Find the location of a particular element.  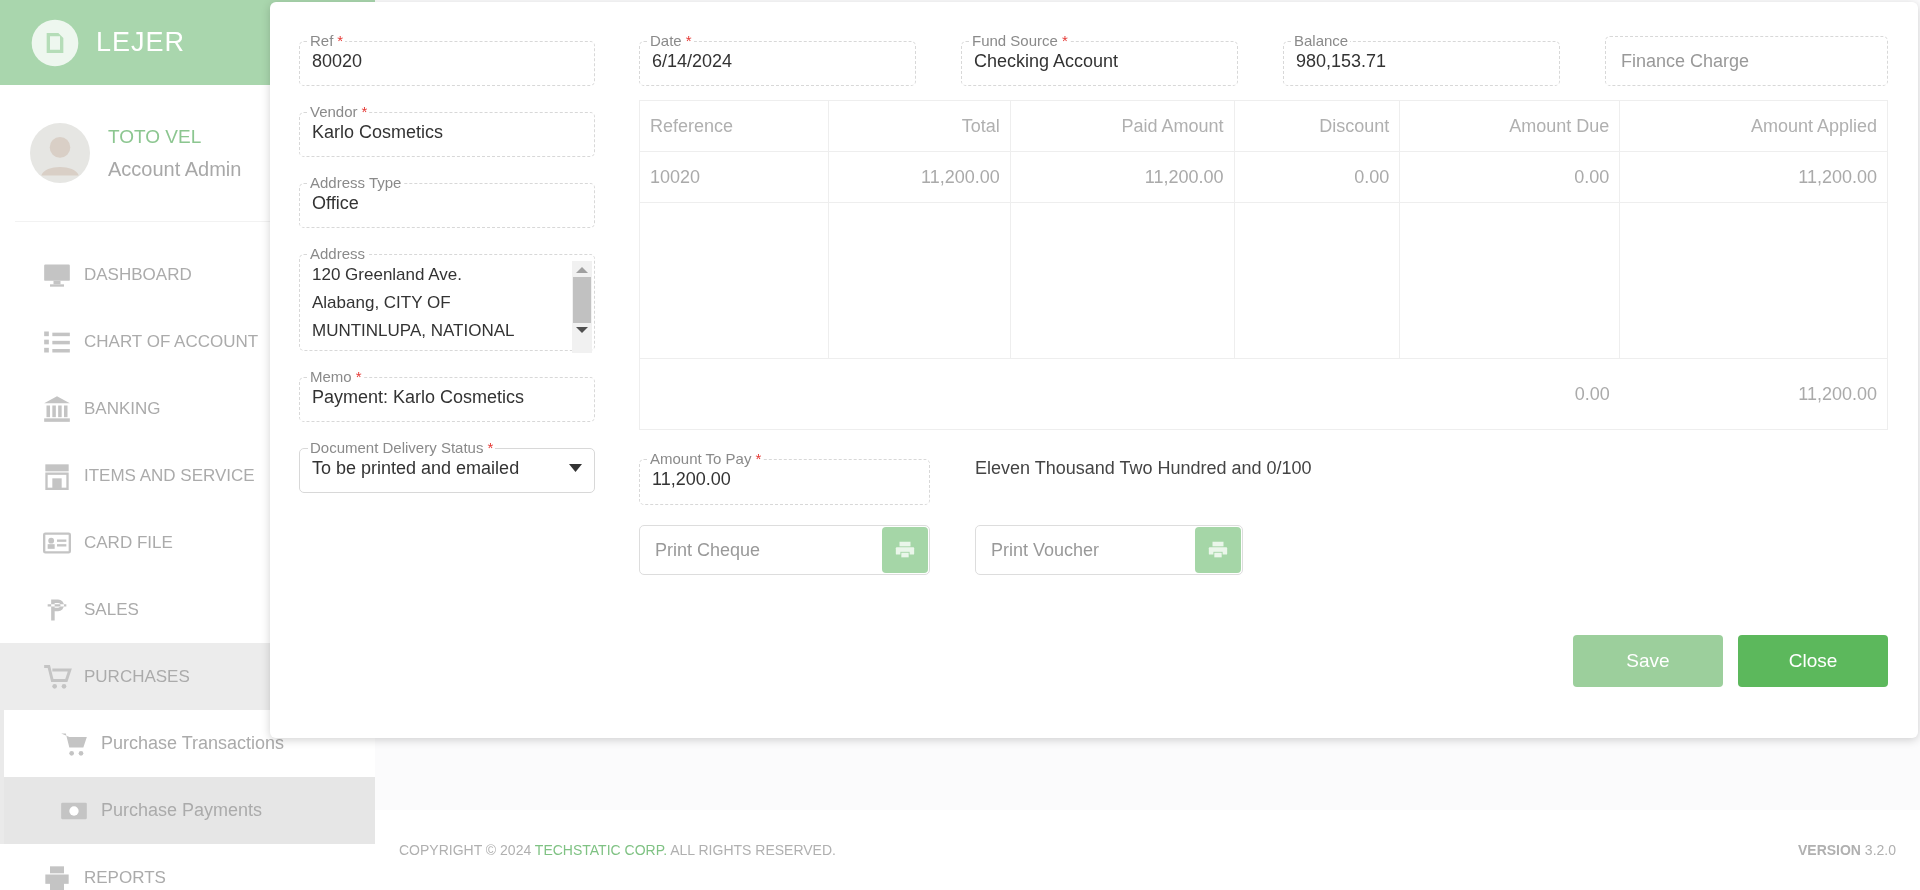

dropdown: Document Delivery Status * To be printed and emailed is located at coordinates (447, 467).